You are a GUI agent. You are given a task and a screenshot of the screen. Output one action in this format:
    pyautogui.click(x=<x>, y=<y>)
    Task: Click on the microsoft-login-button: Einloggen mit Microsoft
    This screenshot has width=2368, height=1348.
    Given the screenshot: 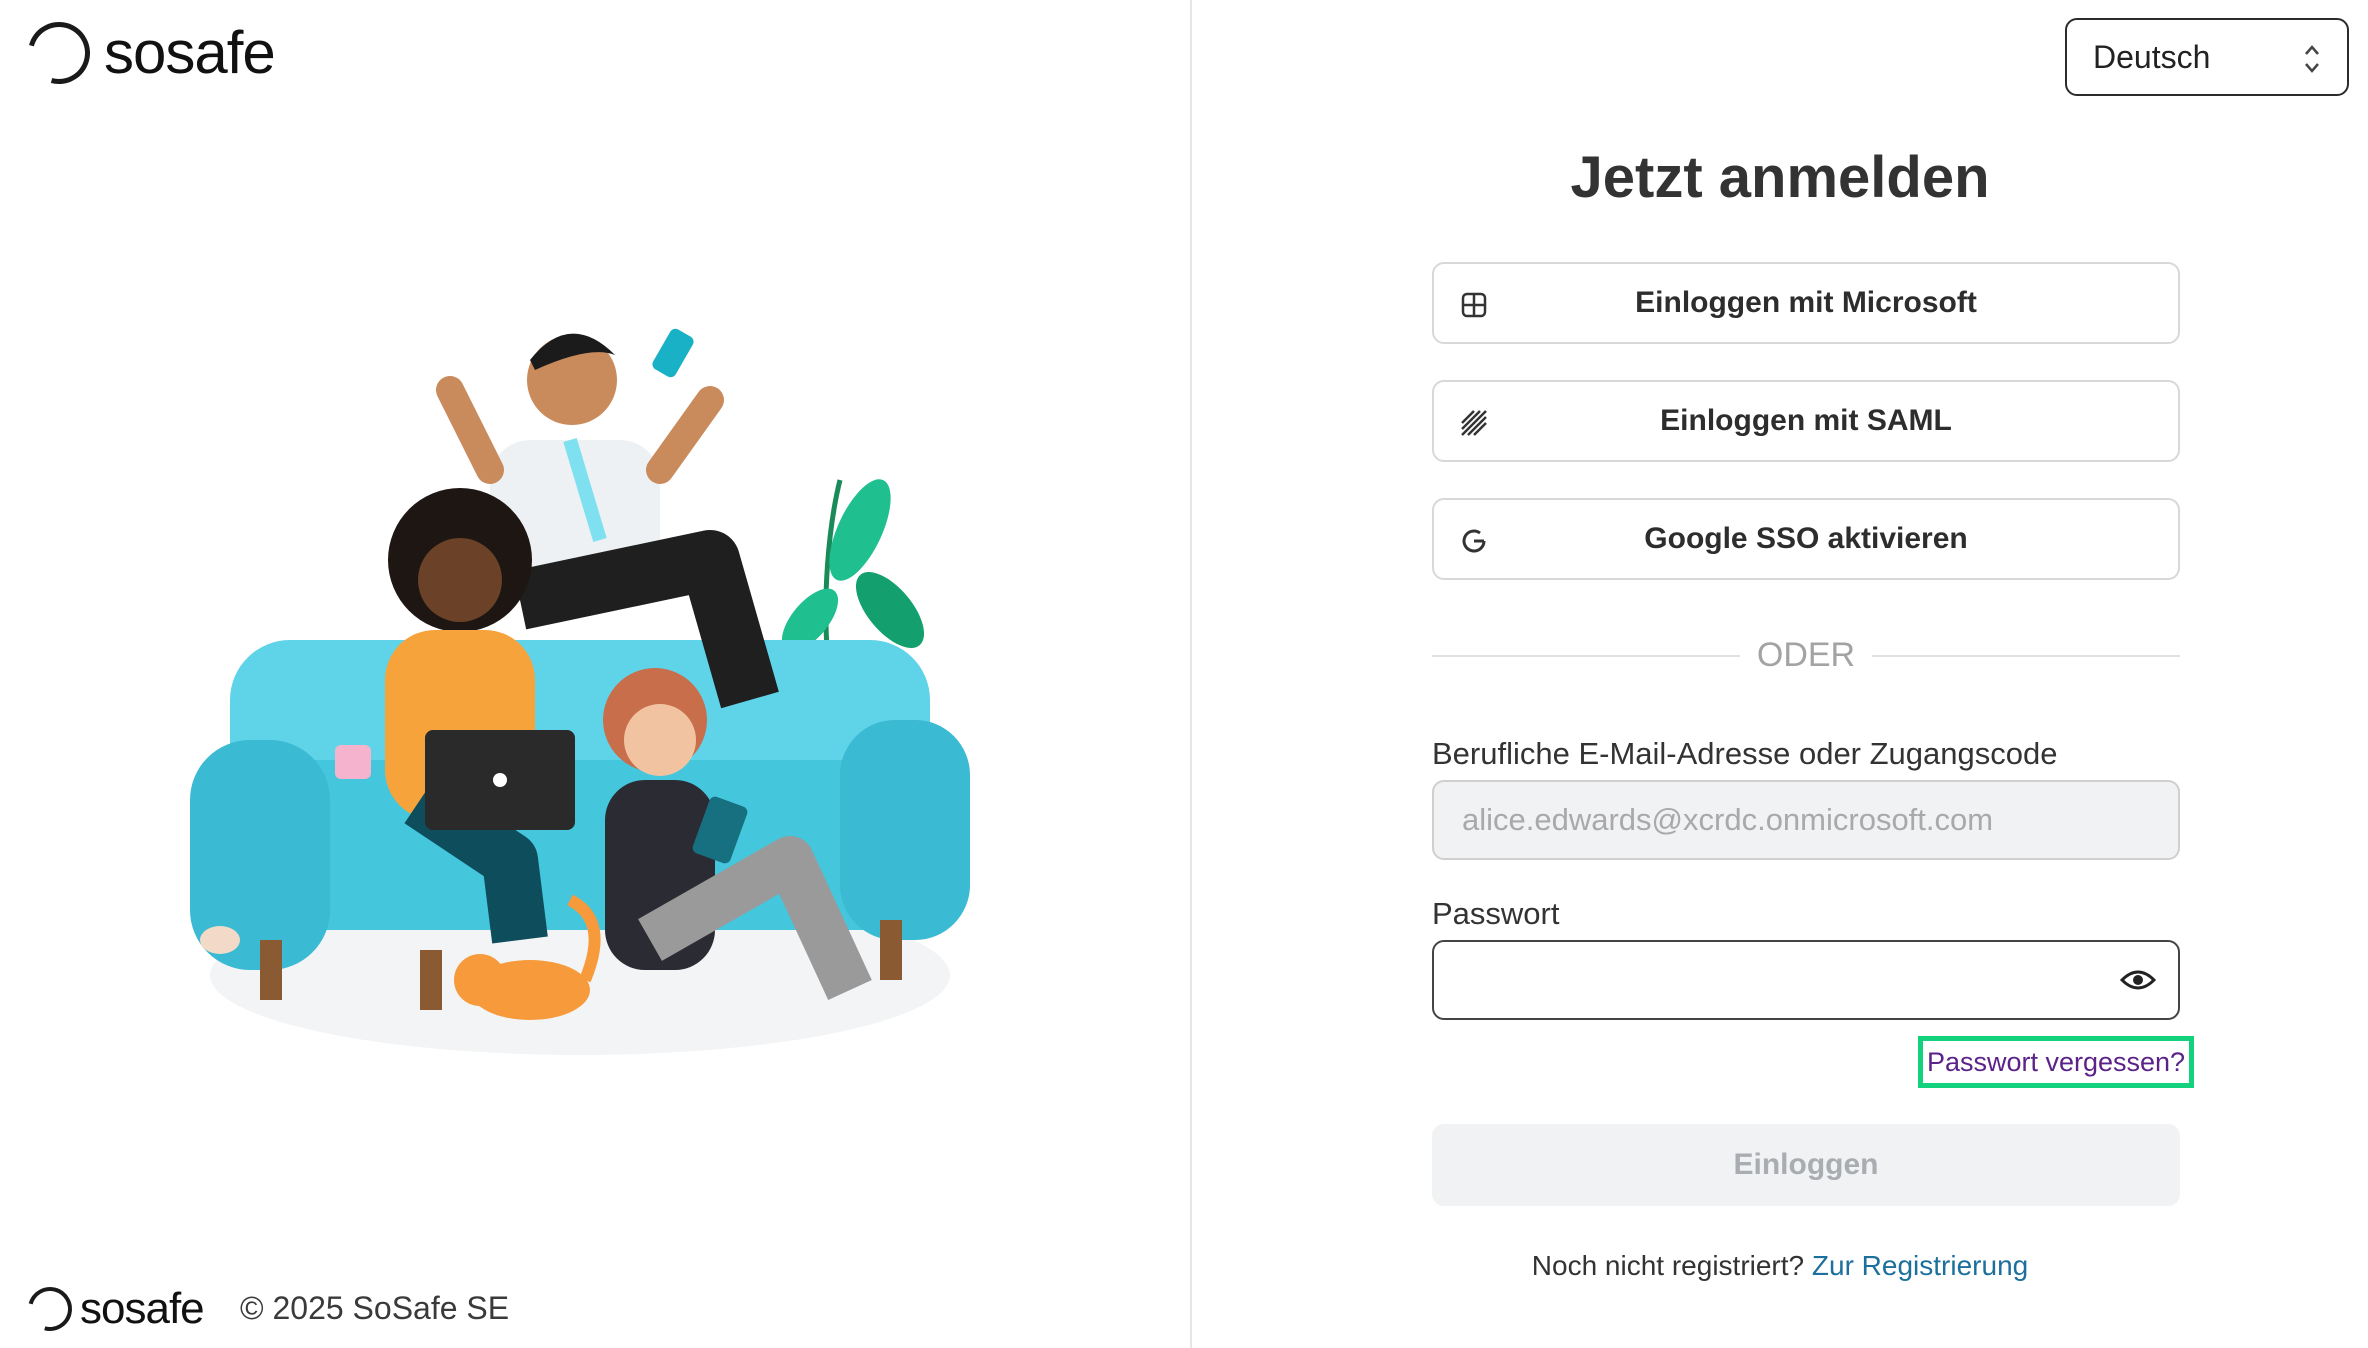 What is the action you would take?
    pyautogui.click(x=1806, y=303)
    